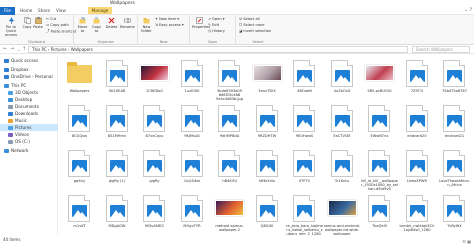 The width and height of the screenshot is (474, 246). I want to click on file-item: endcard20, so click(417, 124).